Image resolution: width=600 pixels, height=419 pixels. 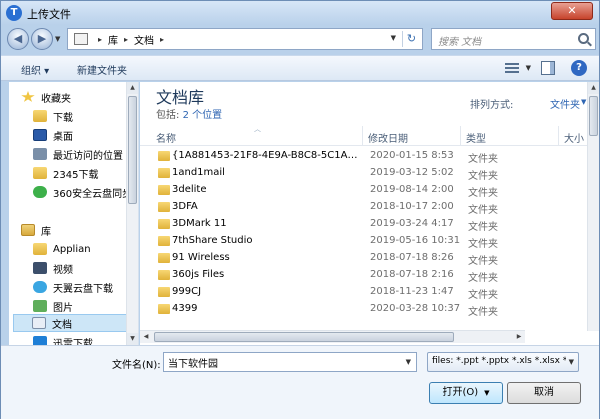 I want to click on file-row: 3DFA 2018-10-17 2:00 文件夹, so click(x=369, y=207).